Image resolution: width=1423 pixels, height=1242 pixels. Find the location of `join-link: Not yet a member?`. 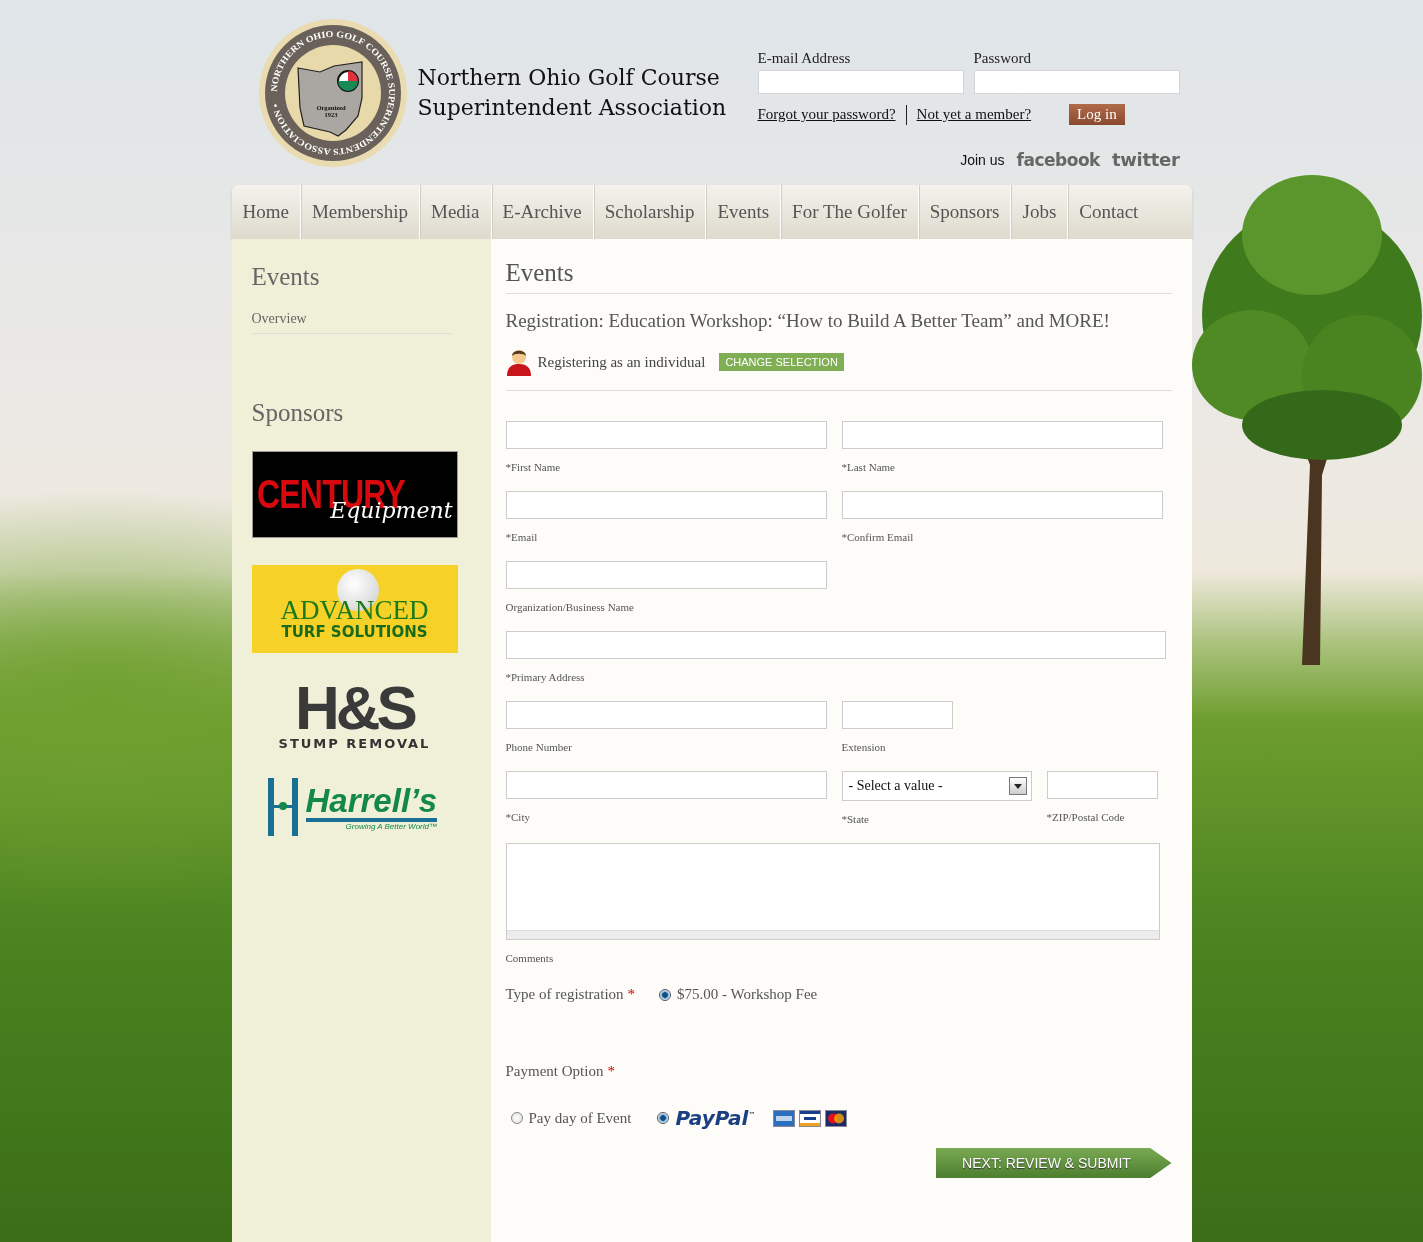

join-link: Not yet a member? is located at coordinates (974, 114).